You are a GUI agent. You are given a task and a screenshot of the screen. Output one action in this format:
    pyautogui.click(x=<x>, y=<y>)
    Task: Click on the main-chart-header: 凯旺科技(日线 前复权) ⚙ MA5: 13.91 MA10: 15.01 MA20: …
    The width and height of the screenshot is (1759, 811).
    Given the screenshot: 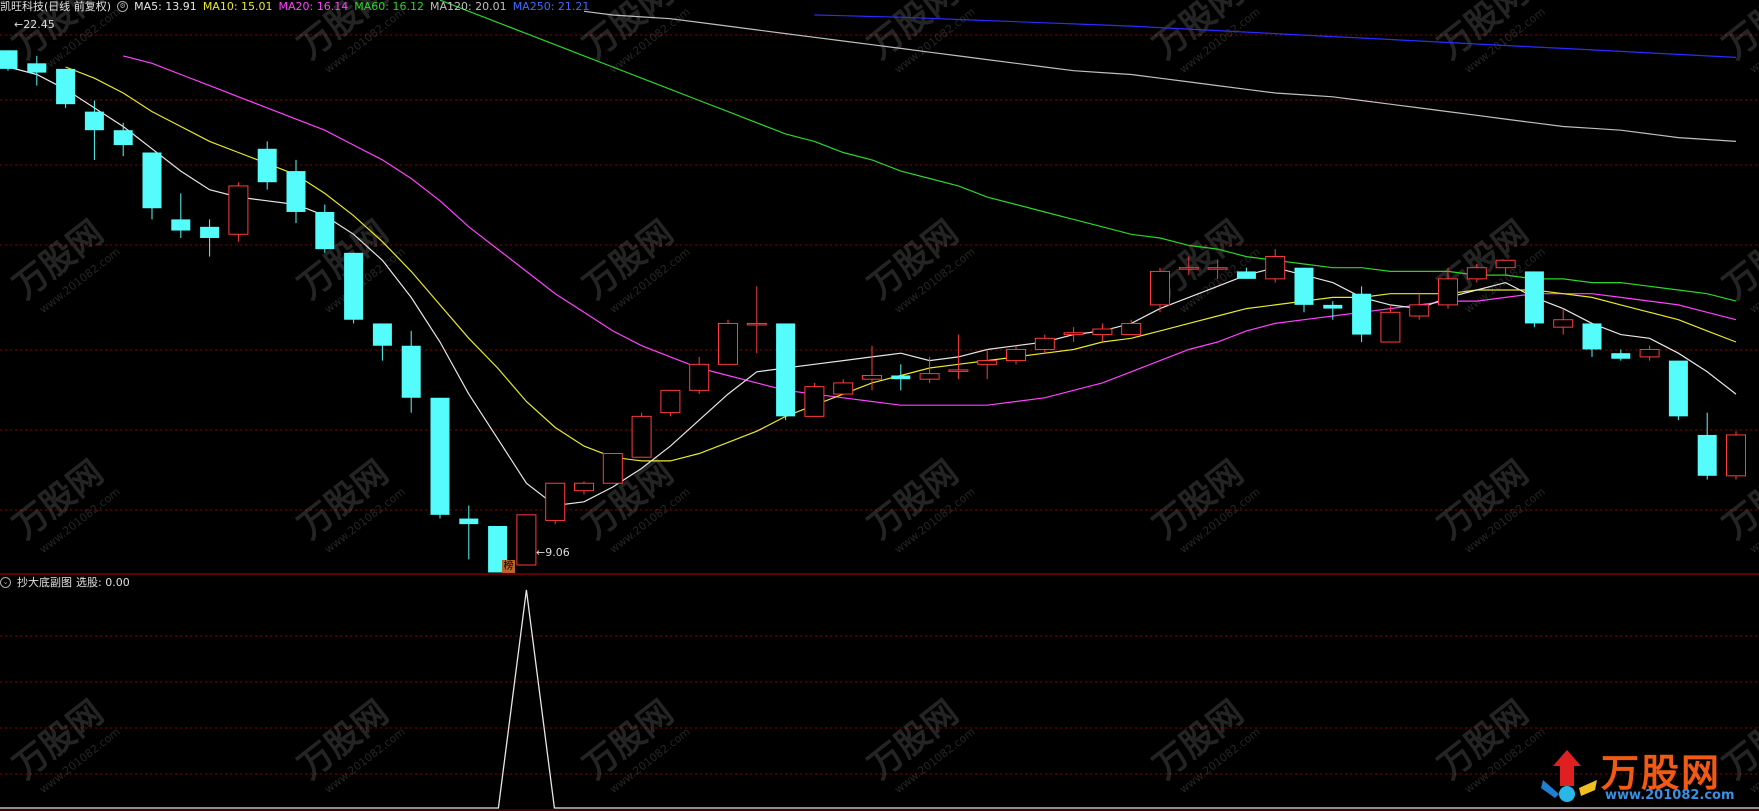 What is the action you would take?
    pyautogui.click(x=297, y=7)
    